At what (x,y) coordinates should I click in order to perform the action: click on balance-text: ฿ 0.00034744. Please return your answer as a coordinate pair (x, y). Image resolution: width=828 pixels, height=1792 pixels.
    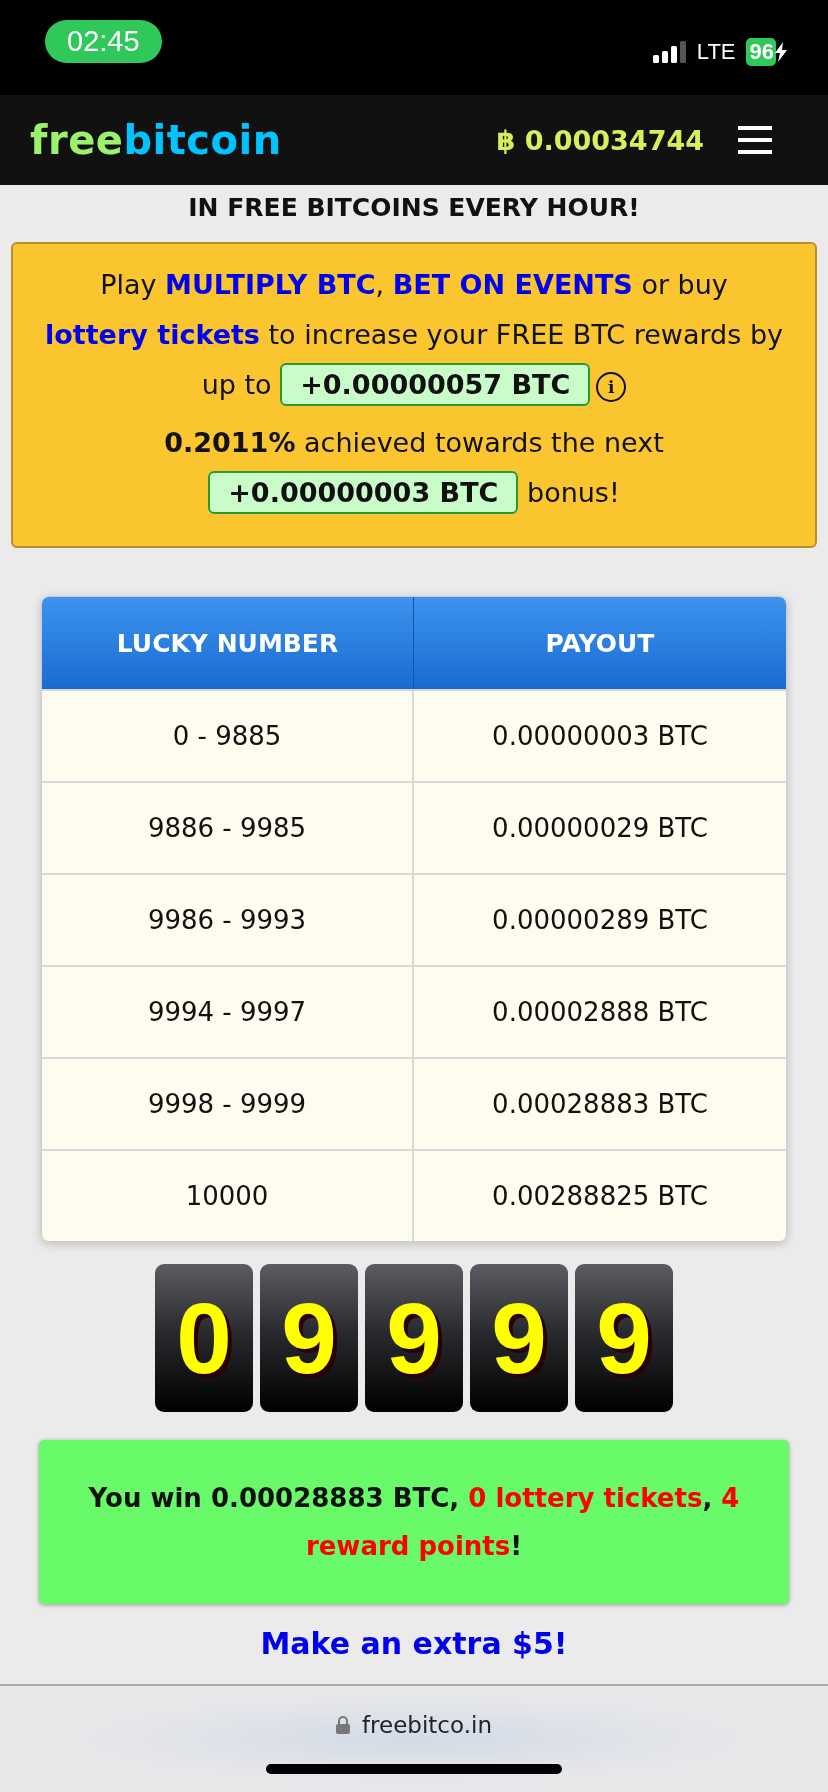
    Looking at the image, I should click on (600, 140).